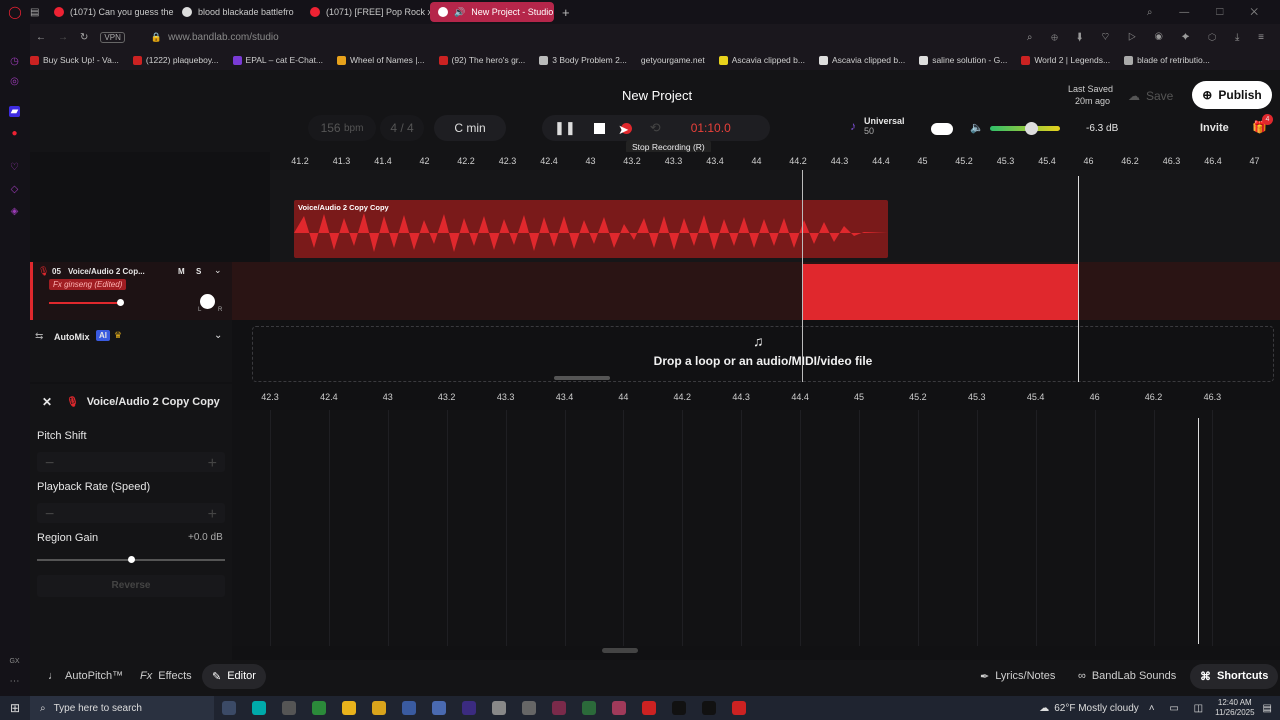 This screenshot has height=720, width=1280. I want to click on steam-alt-icon, so click(409, 708).